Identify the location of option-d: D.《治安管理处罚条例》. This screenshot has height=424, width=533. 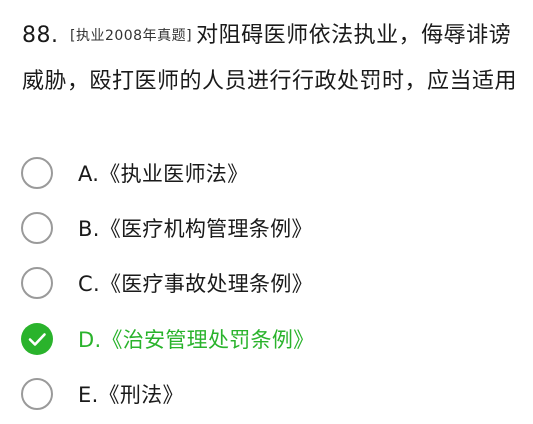
(266, 339).